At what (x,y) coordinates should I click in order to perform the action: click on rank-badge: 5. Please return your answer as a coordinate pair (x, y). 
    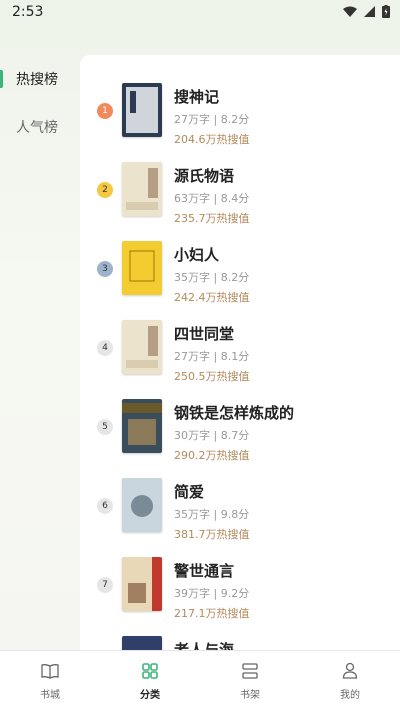
    Looking at the image, I should click on (105, 427).